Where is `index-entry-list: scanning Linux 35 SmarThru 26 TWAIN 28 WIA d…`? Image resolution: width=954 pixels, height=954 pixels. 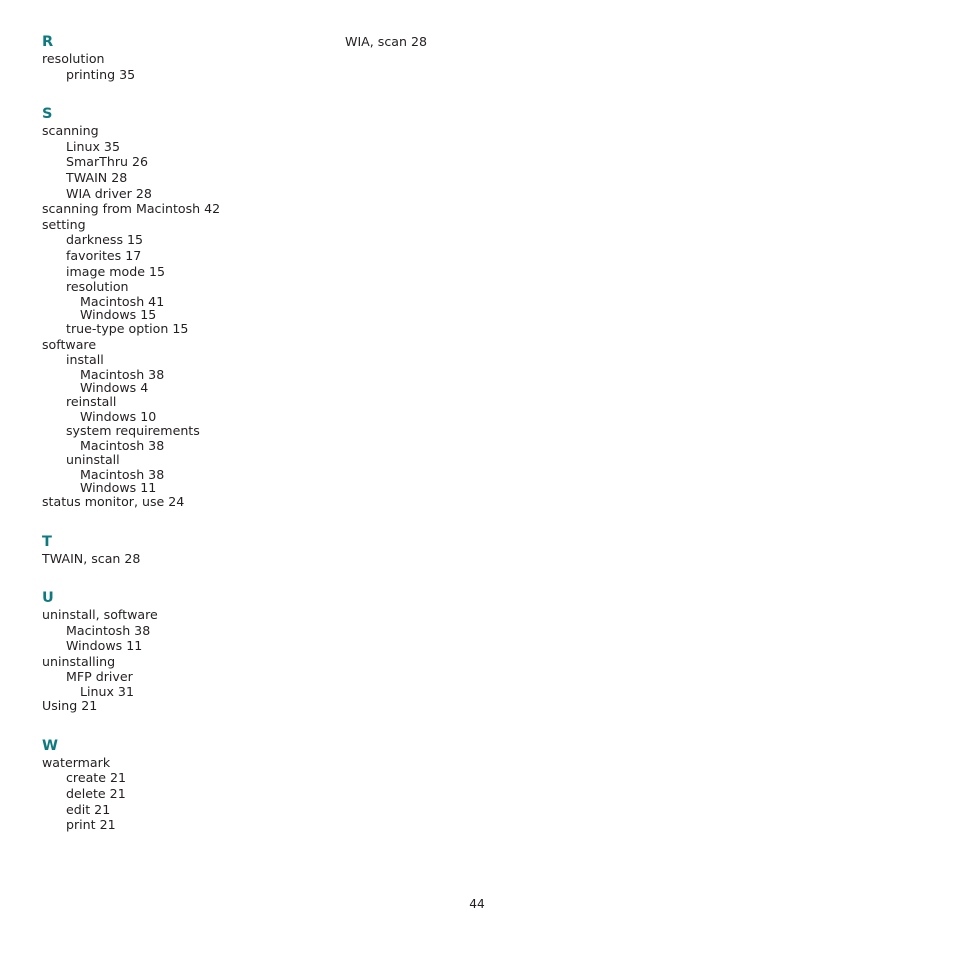
index-entry-list: scanning Linux 35 SmarThru 26 TWAIN 28 WIA d… is located at coordinates (182, 316).